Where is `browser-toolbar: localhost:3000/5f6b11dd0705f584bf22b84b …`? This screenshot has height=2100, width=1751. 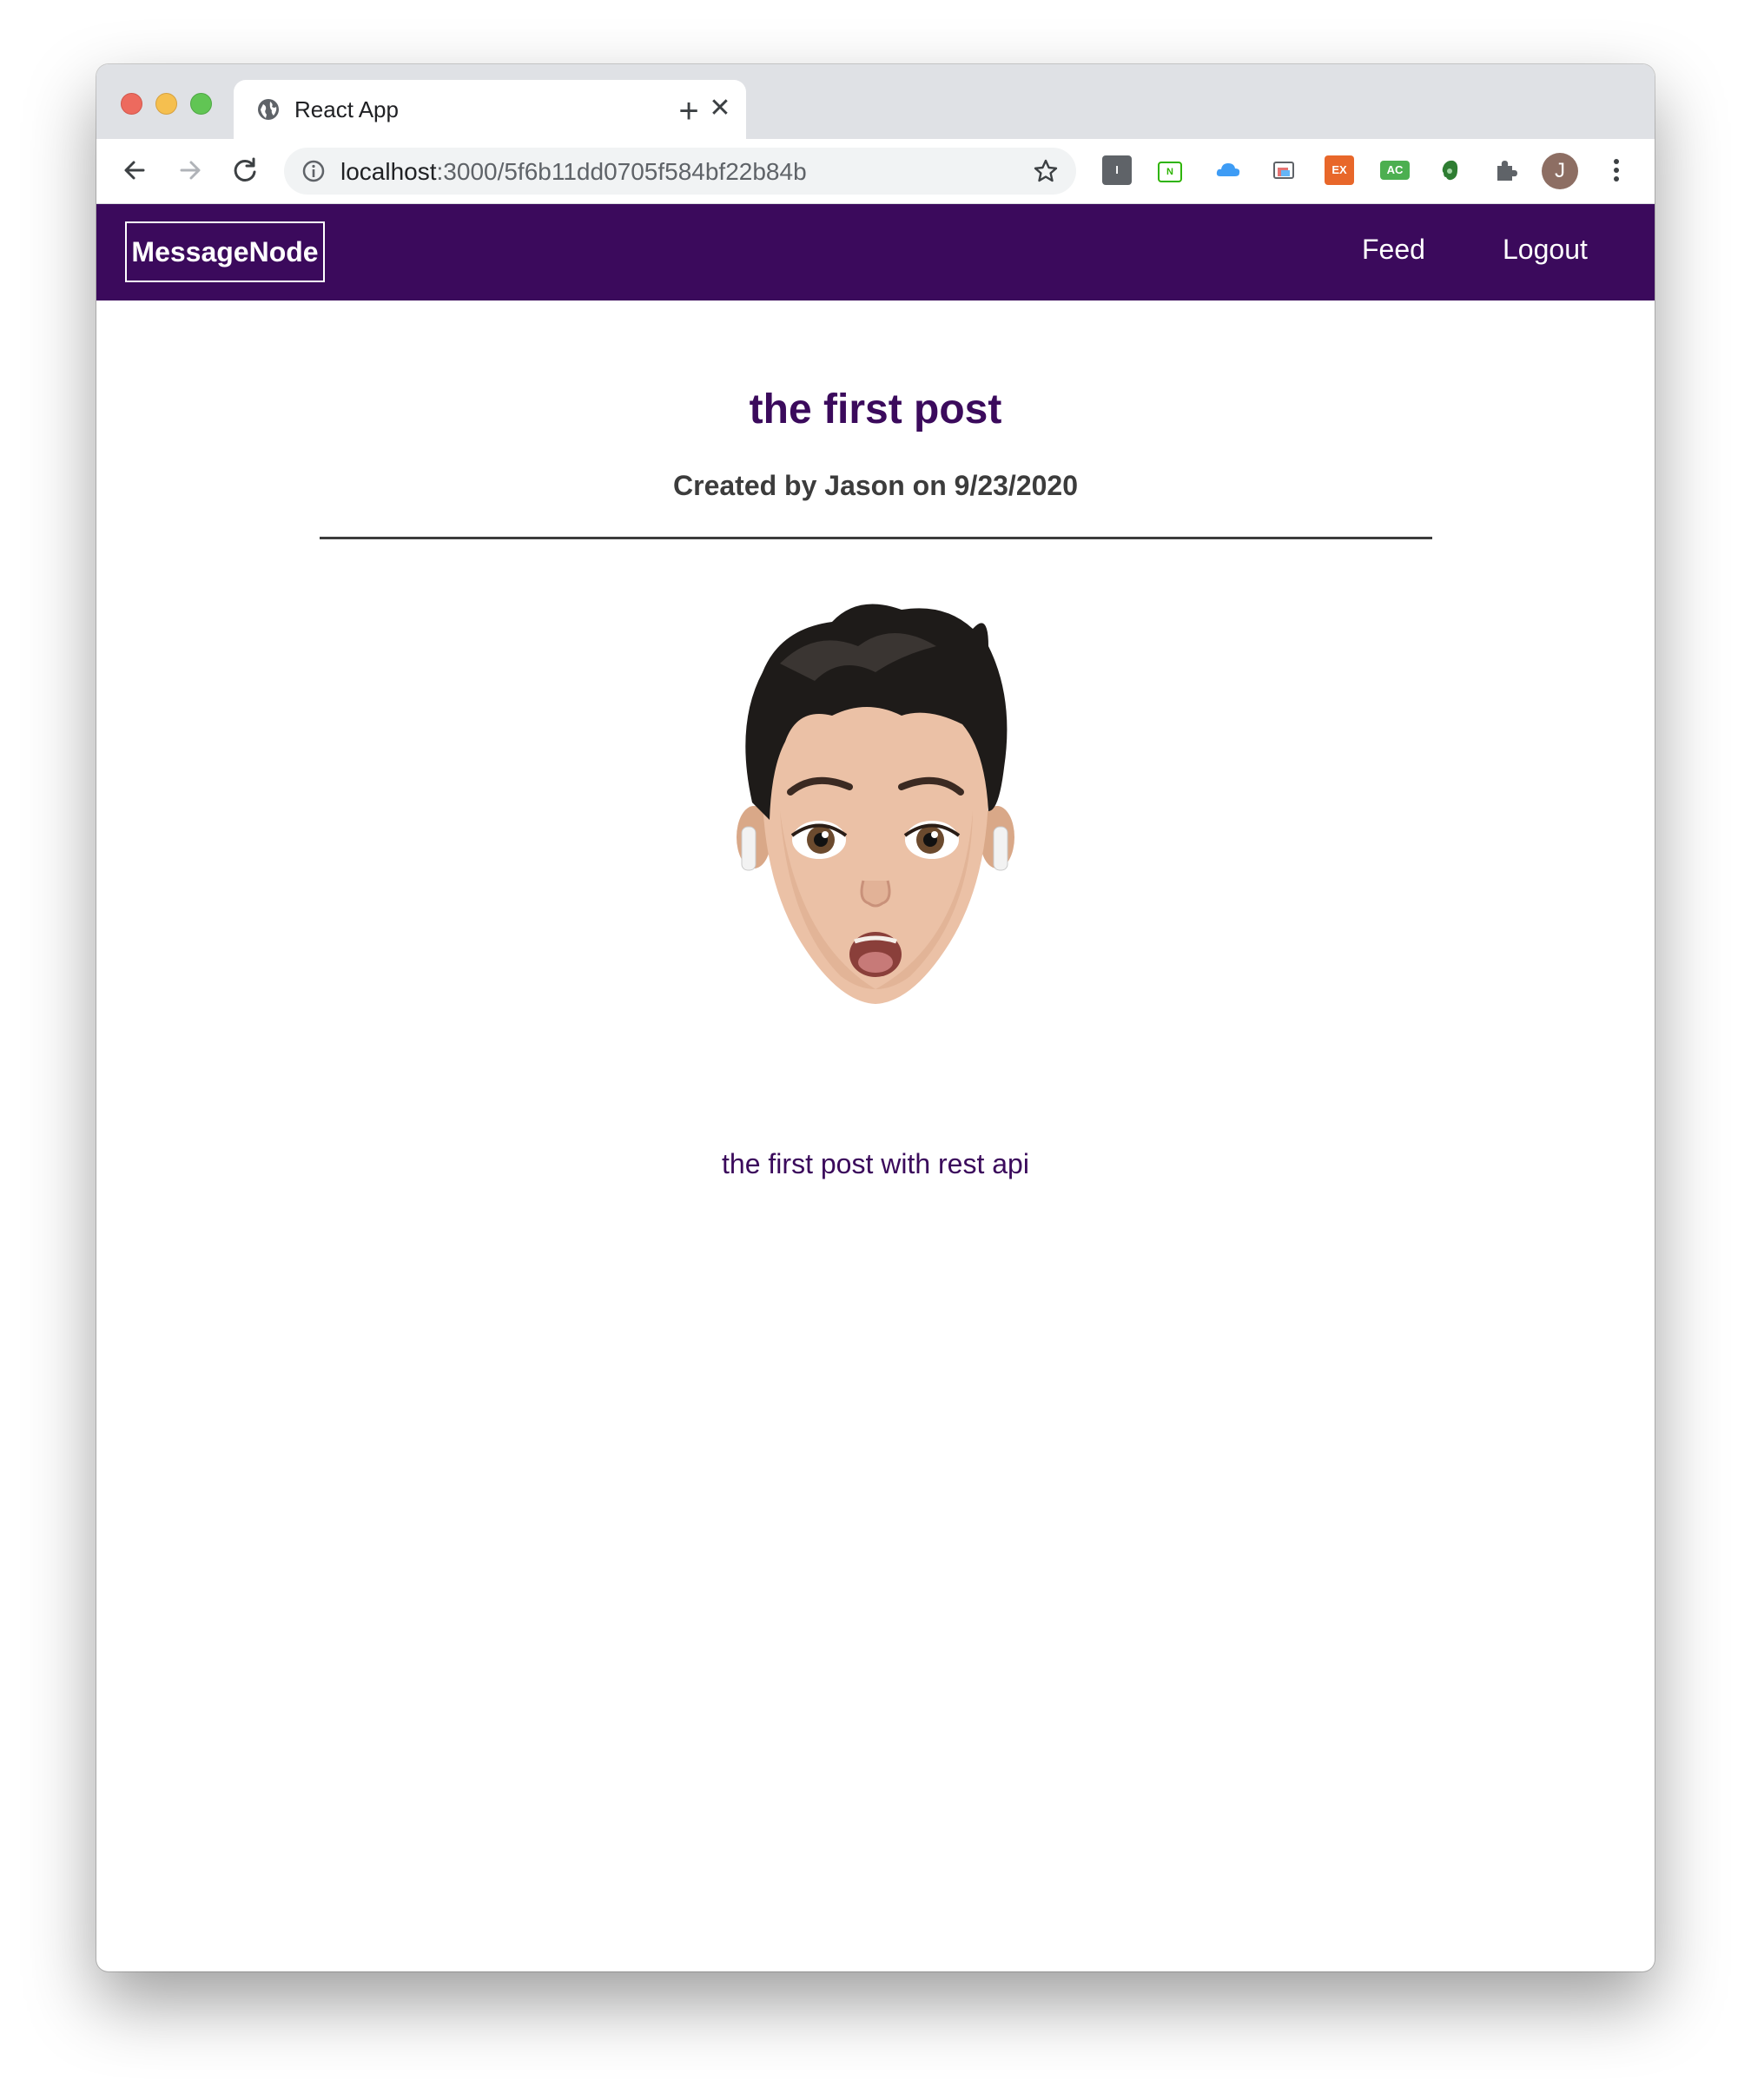 browser-toolbar: localhost:3000/5f6b11dd0705f584bf22b84b … is located at coordinates (876, 171).